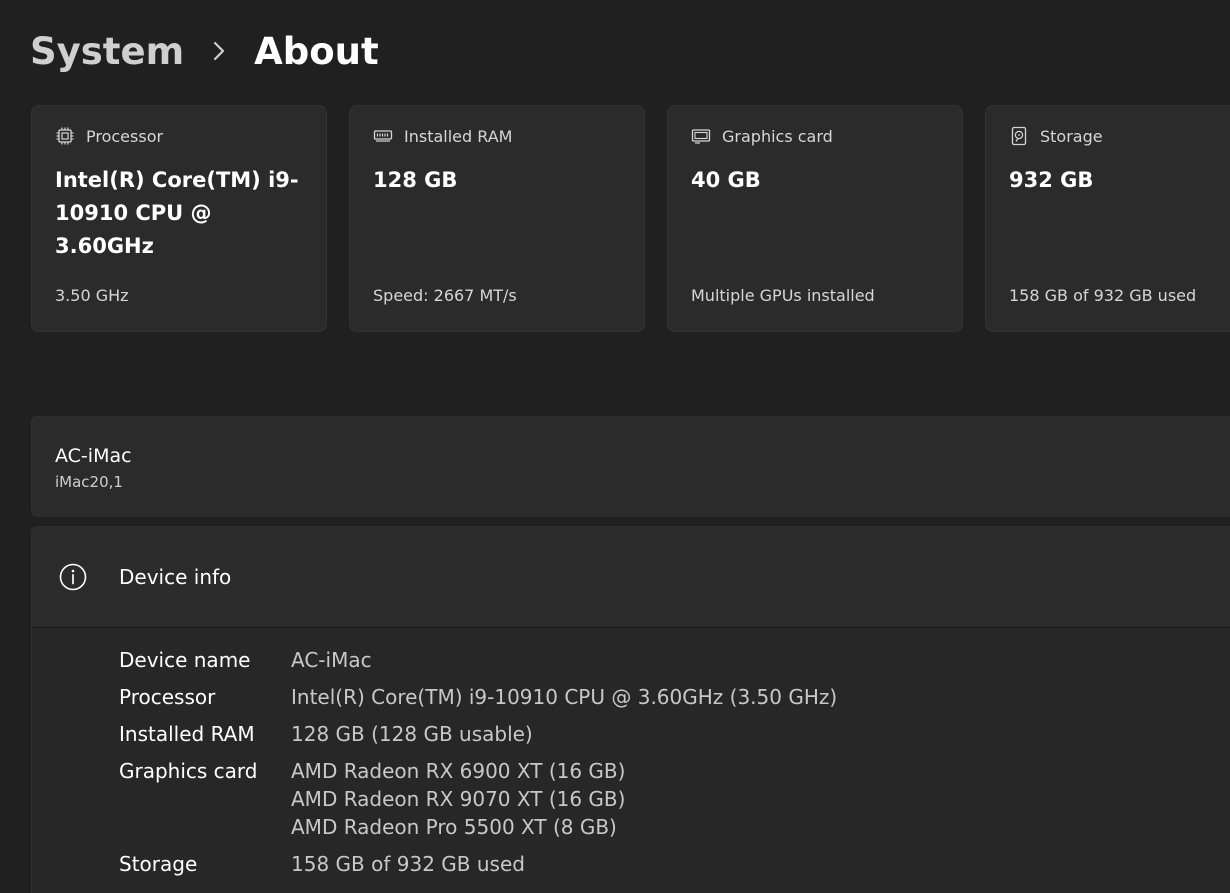 Image resolution: width=1230 pixels, height=893 pixels. Describe the element at coordinates (1019, 136) in the screenshot. I see `storage-drive-icon` at that location.